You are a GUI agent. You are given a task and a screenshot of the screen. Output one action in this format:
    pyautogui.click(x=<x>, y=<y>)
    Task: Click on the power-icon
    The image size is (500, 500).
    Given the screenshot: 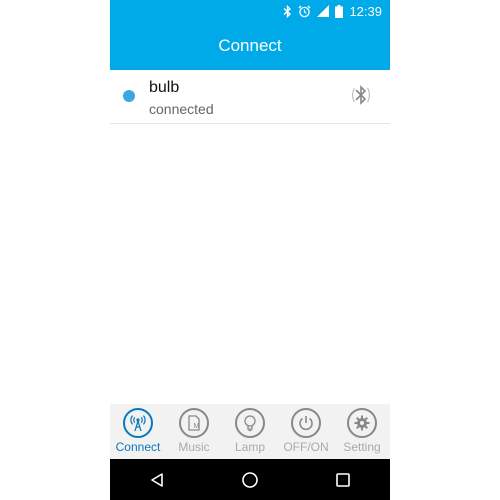 What is the action you would take?
    pyautogui.click(x=306, y=423)
    